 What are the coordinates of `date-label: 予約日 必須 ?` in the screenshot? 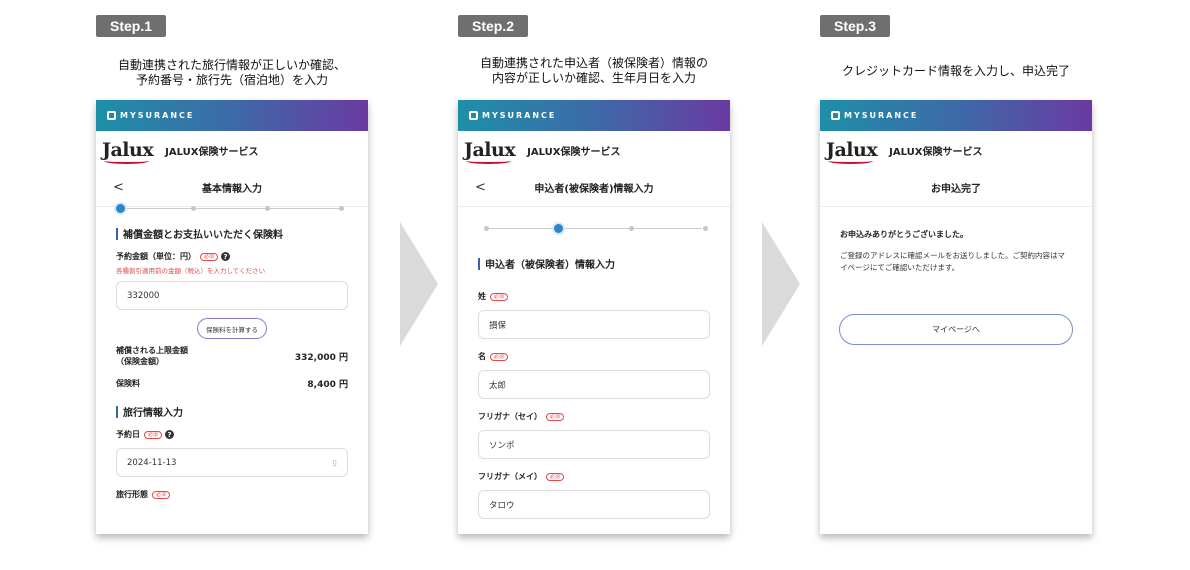 It's located at (232, 434).